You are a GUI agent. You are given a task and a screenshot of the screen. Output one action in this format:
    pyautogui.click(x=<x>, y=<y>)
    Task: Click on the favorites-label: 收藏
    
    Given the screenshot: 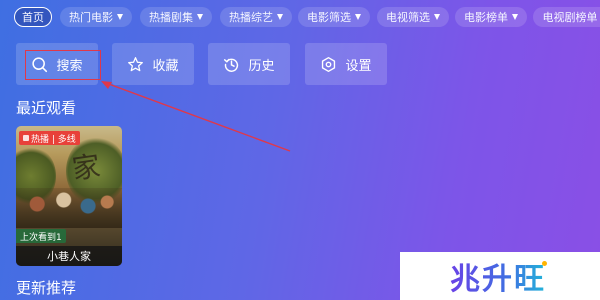 What is the action you would take?
    pyautogui.click(x=165, y=66)
    